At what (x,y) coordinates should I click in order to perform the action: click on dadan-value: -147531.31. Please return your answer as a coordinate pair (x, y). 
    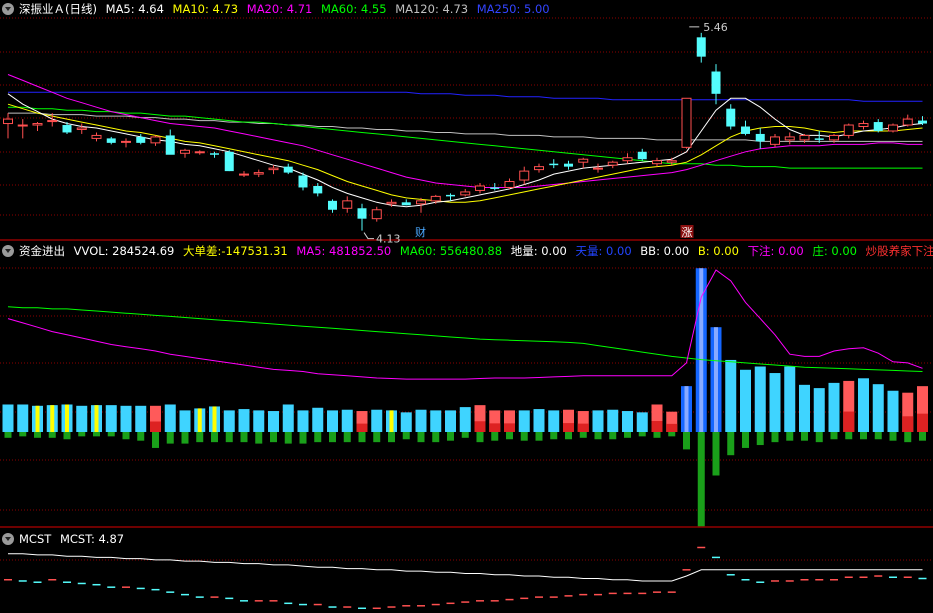
    Looking at the image, I should click on (254, 251).